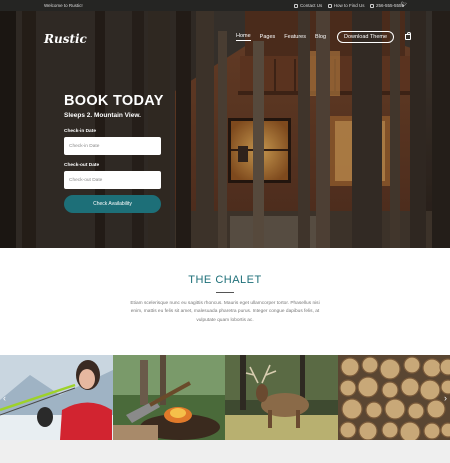 The width and height of the screenshot is (450, 463). What do you see at coordinates (330, 5) in the screenshot?
I see `map-pin-icon` at bounding box center [330, 5].